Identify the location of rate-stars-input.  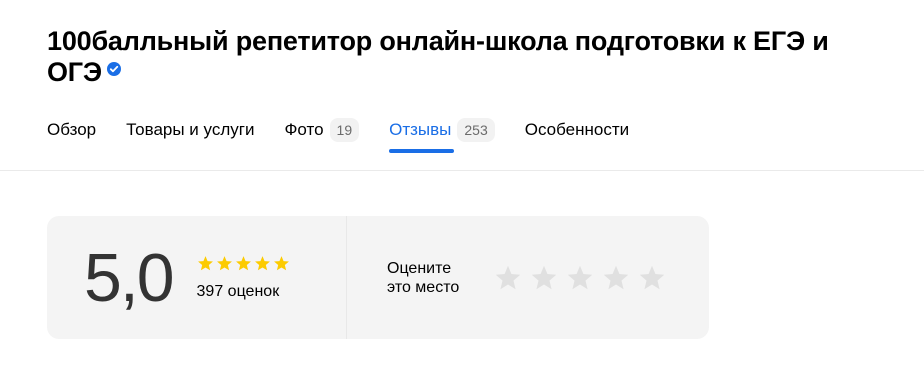
(580, 278).